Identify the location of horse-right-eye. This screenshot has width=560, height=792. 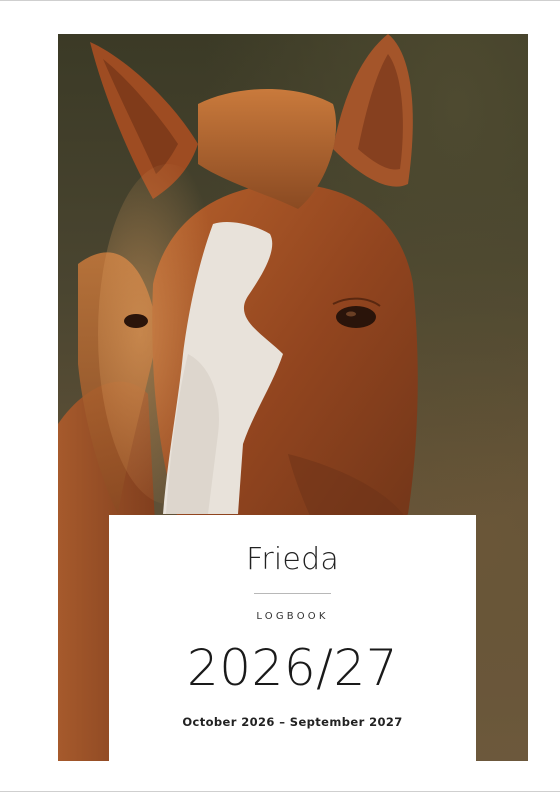
(356, 317).